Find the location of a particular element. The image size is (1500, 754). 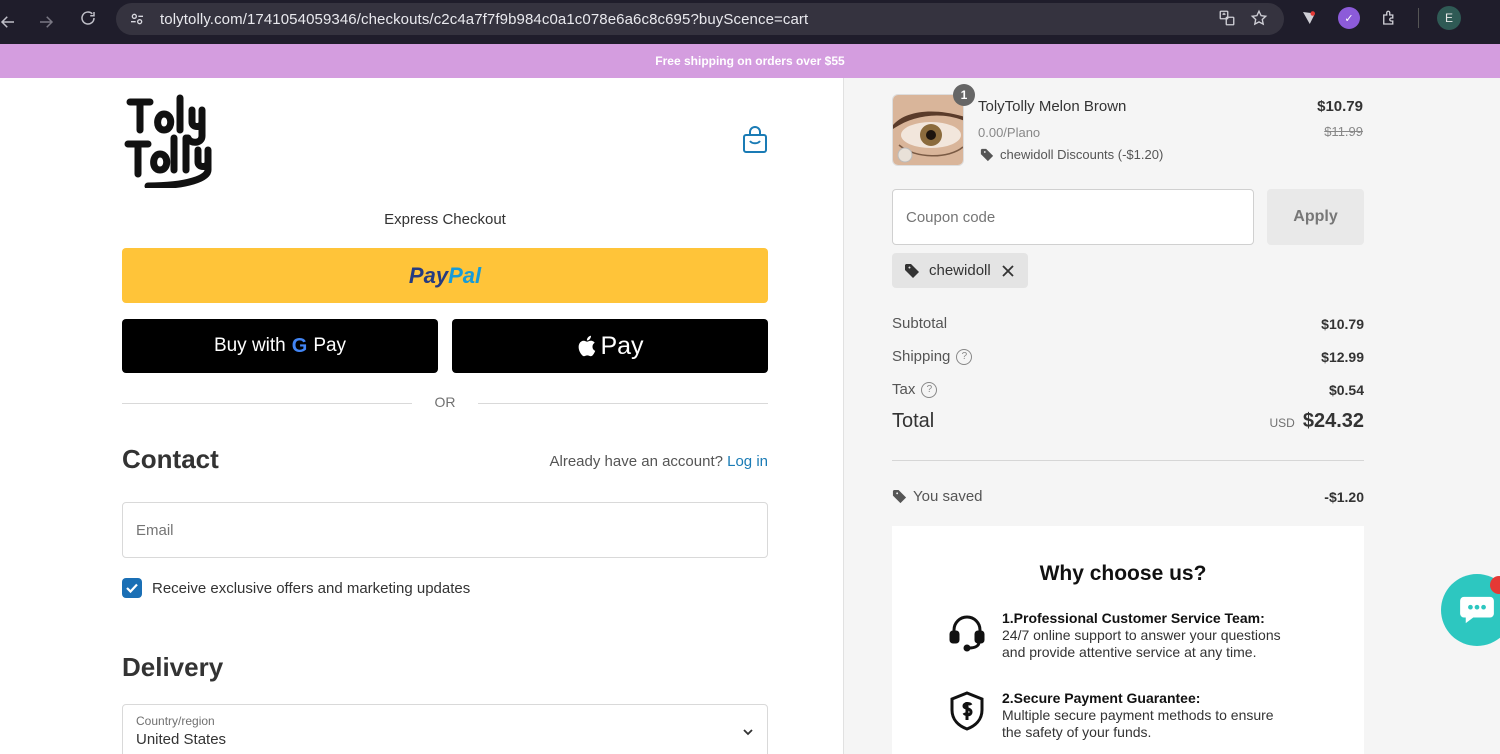

saved-value: -$1.20 is located at coordinates (1344, 496).